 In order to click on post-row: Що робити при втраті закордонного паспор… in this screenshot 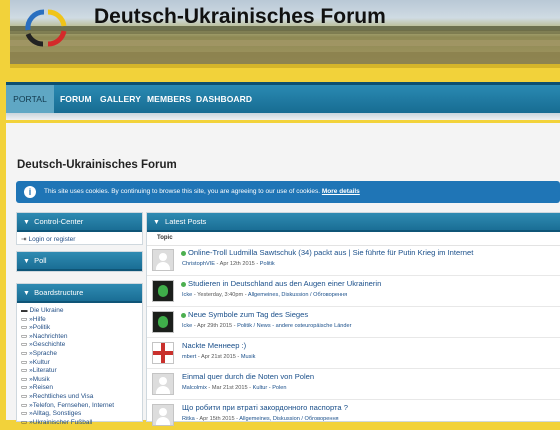, I will do `click(353, 415)`.